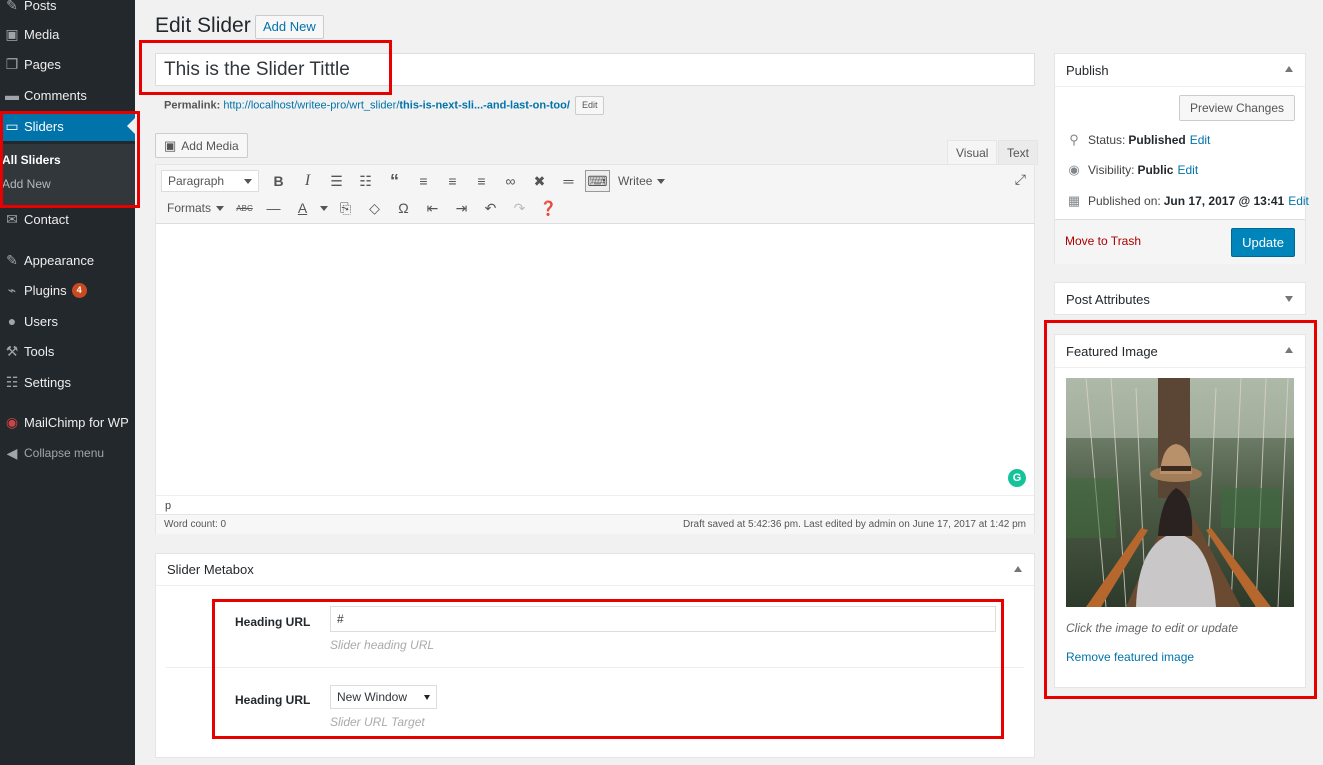  Describe the element at coordinates (1130, 657) in the screenshot. I see `remove-featured-image-link: Remove featured image` at that location.